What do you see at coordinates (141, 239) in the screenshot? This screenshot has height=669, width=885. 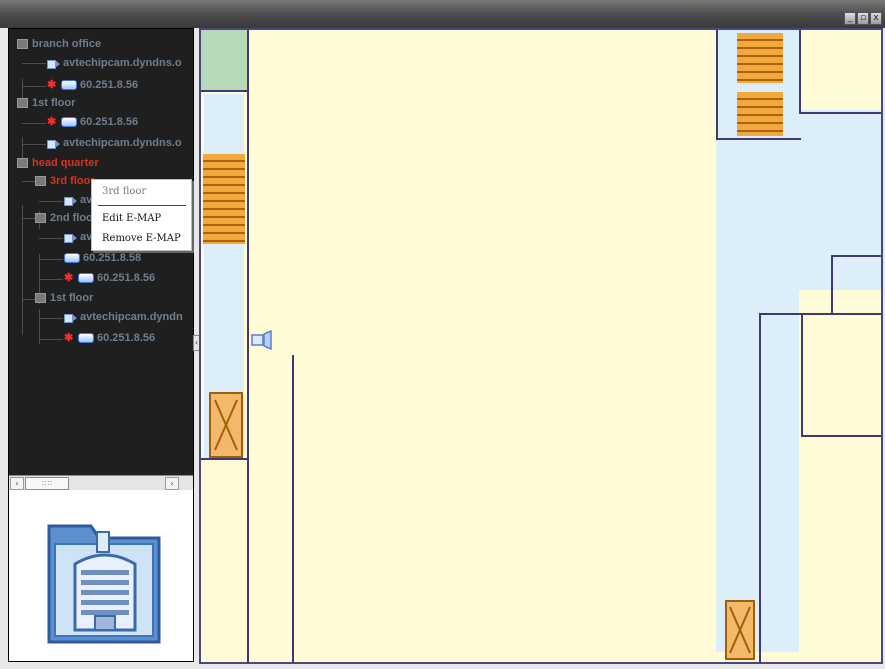 I see `remove-emap-menu-item: Remove E-MAP` at bounding box center [141, 239].